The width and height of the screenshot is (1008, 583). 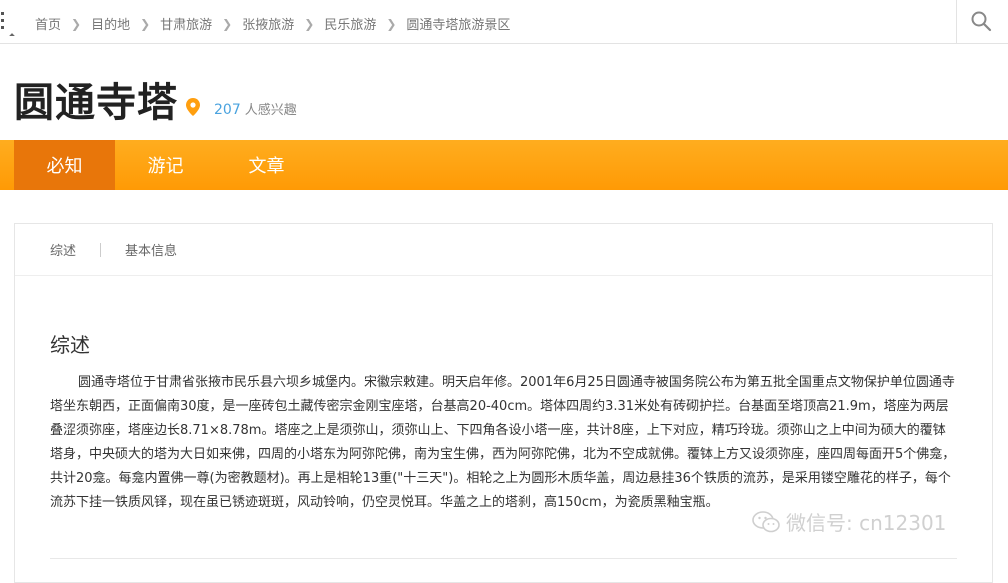 What do you see at coordinates (3, 22) in the screenshot?
I see `menu-icon` at bounding box center [3, 22].